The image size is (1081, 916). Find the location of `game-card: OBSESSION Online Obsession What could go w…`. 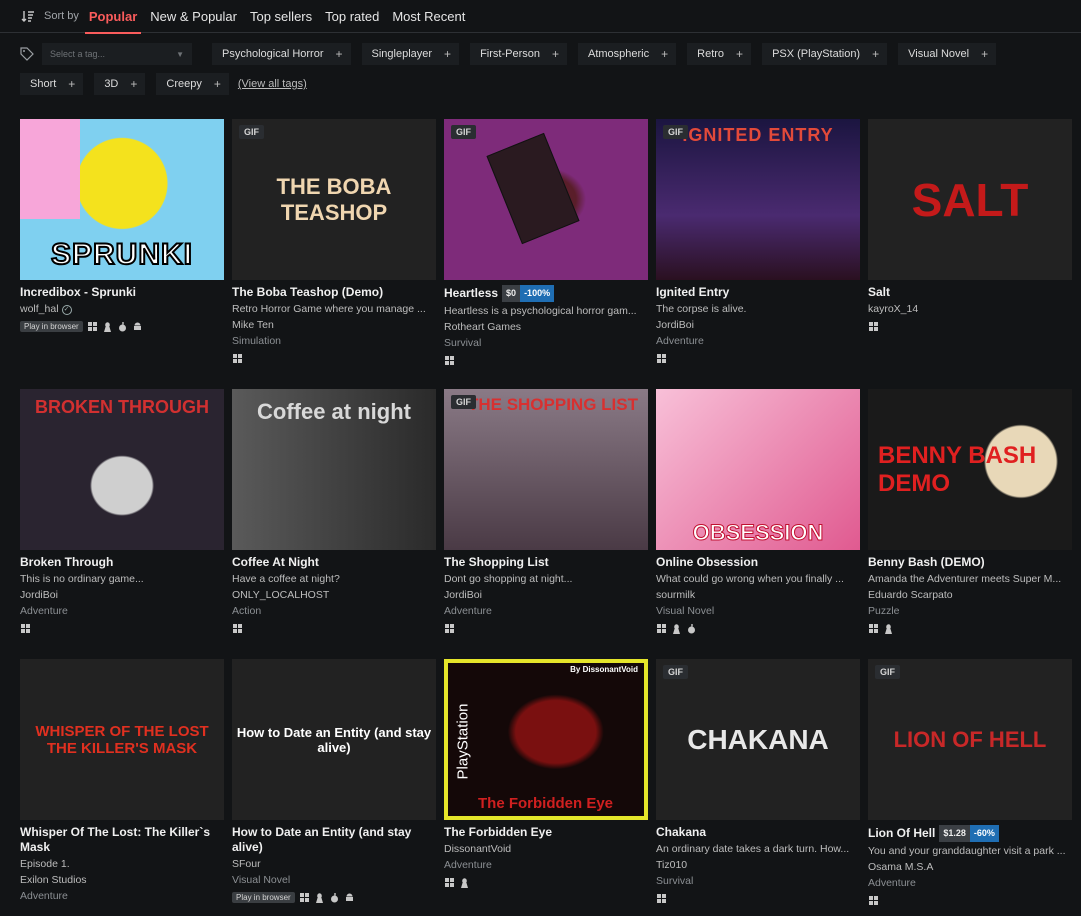

game-card: OBSESSION Online Obsession What could go w… is located at coordinates (758, 511).